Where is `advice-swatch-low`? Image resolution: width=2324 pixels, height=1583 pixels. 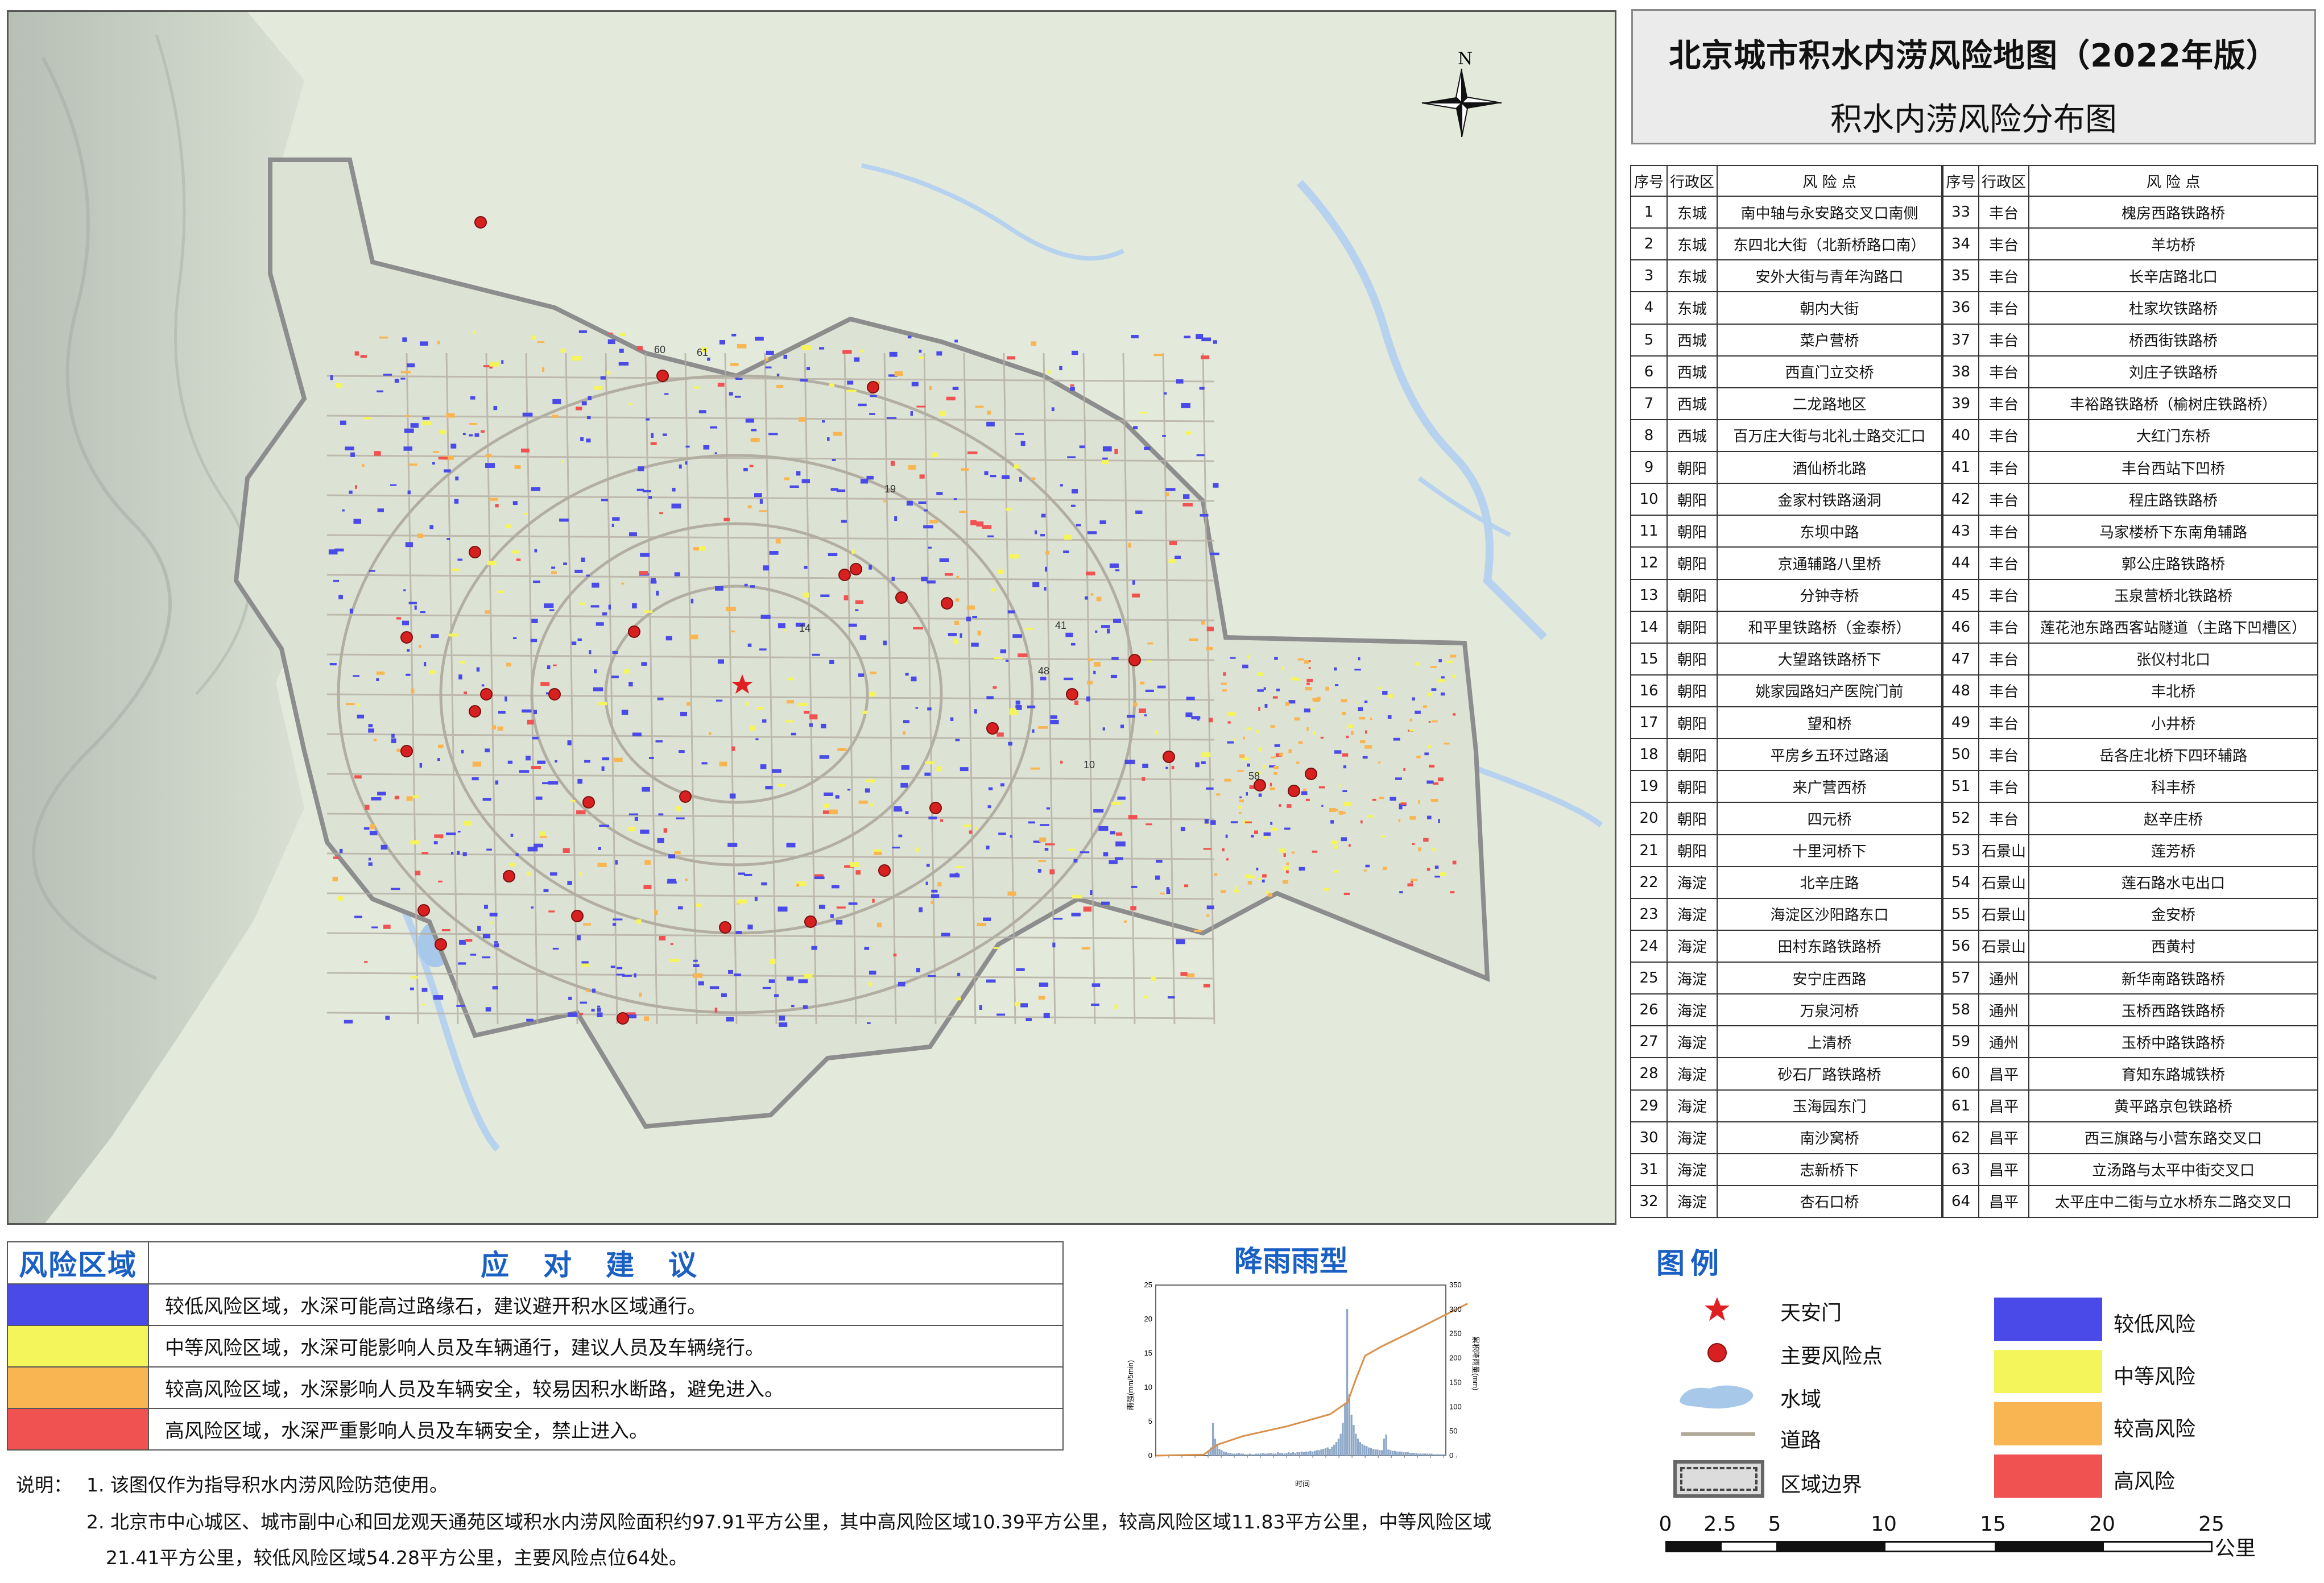 advice-swatch-low is located at coordinates (78, 1304).